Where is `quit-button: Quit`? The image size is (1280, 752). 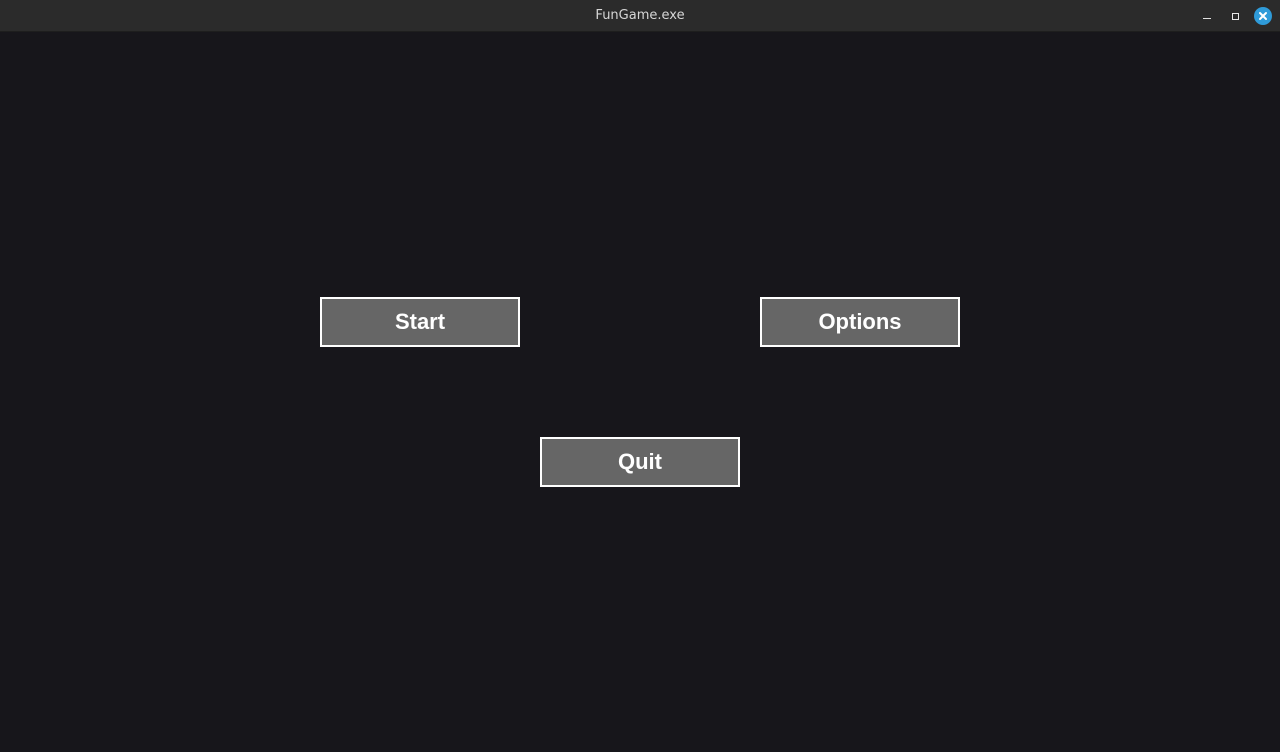 quit-button: Quit is located at coordinates (640, 462).